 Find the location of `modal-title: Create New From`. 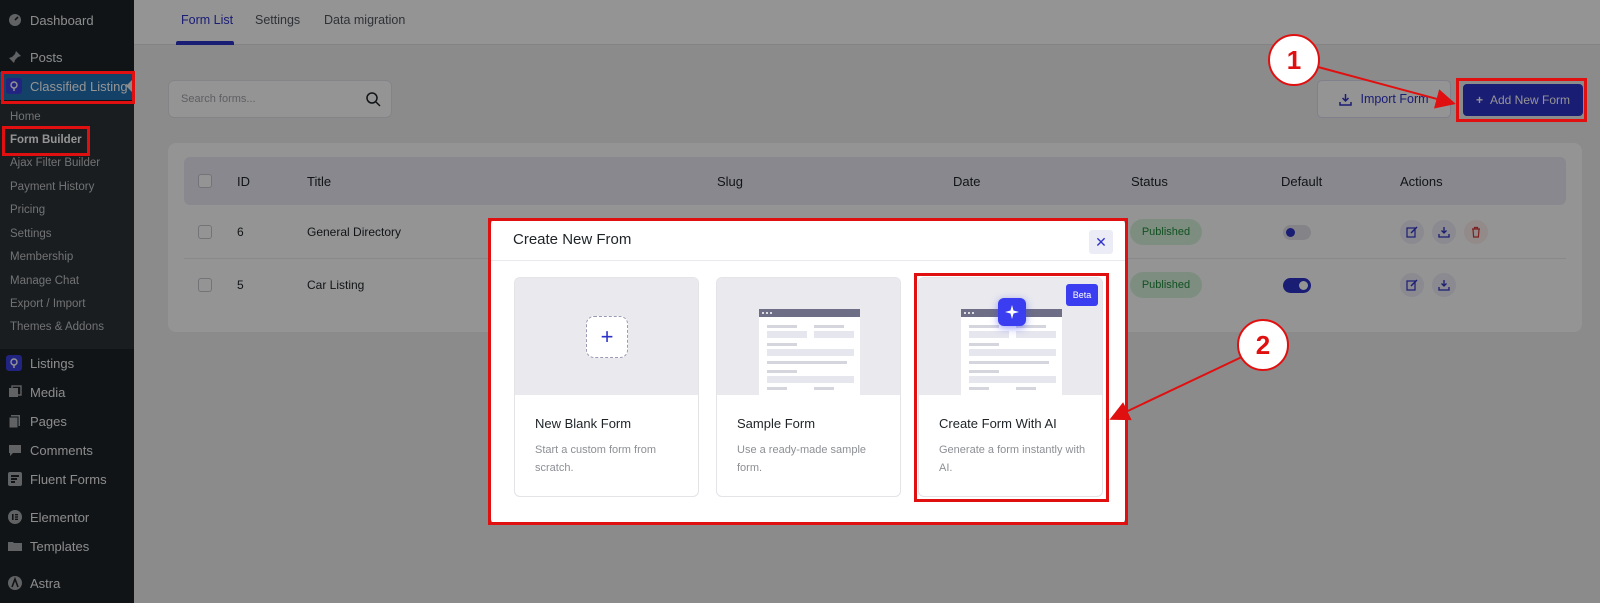

modal-title: Create New From is located at coordinates (572, 239).